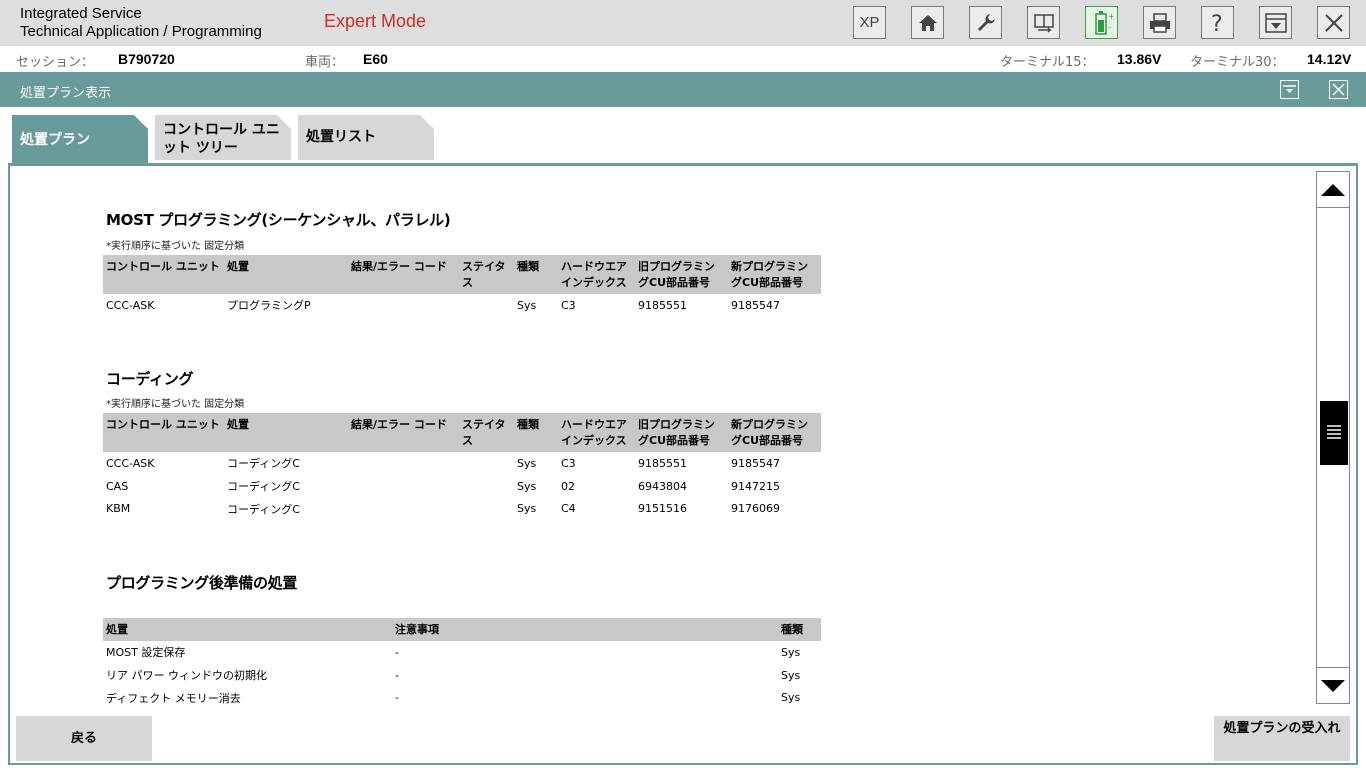 Image resolution: width=1366 pixels, height=768 pixels. Describe the element at coordinates (755, 509) in the screenshot. I see `cell-new-part: 9176069` at that location.